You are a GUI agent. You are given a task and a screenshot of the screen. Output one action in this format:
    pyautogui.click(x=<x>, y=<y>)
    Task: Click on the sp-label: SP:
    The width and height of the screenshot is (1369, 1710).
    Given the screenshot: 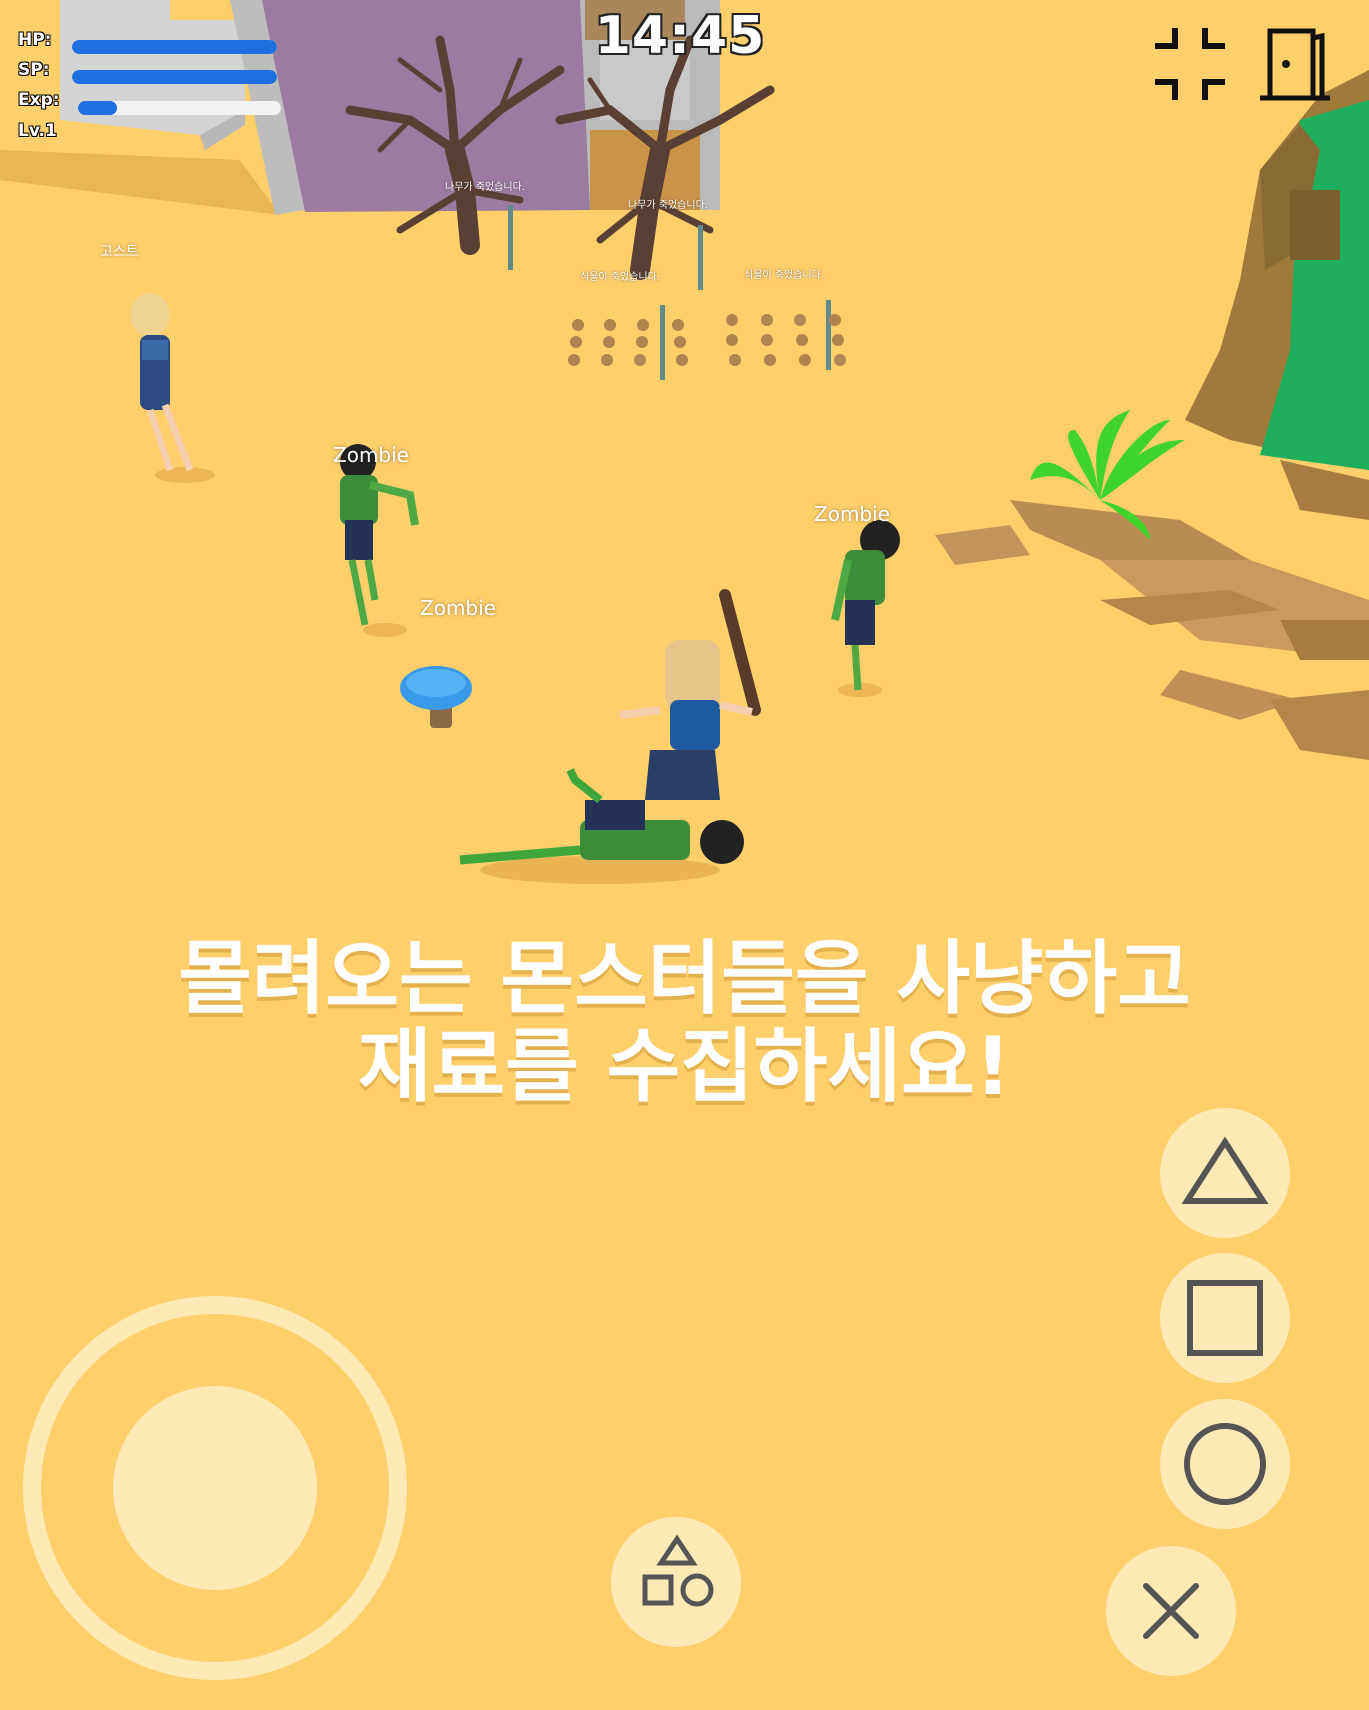 What is the action you would take?
    pyautogui.click(x=34, y=70)
    